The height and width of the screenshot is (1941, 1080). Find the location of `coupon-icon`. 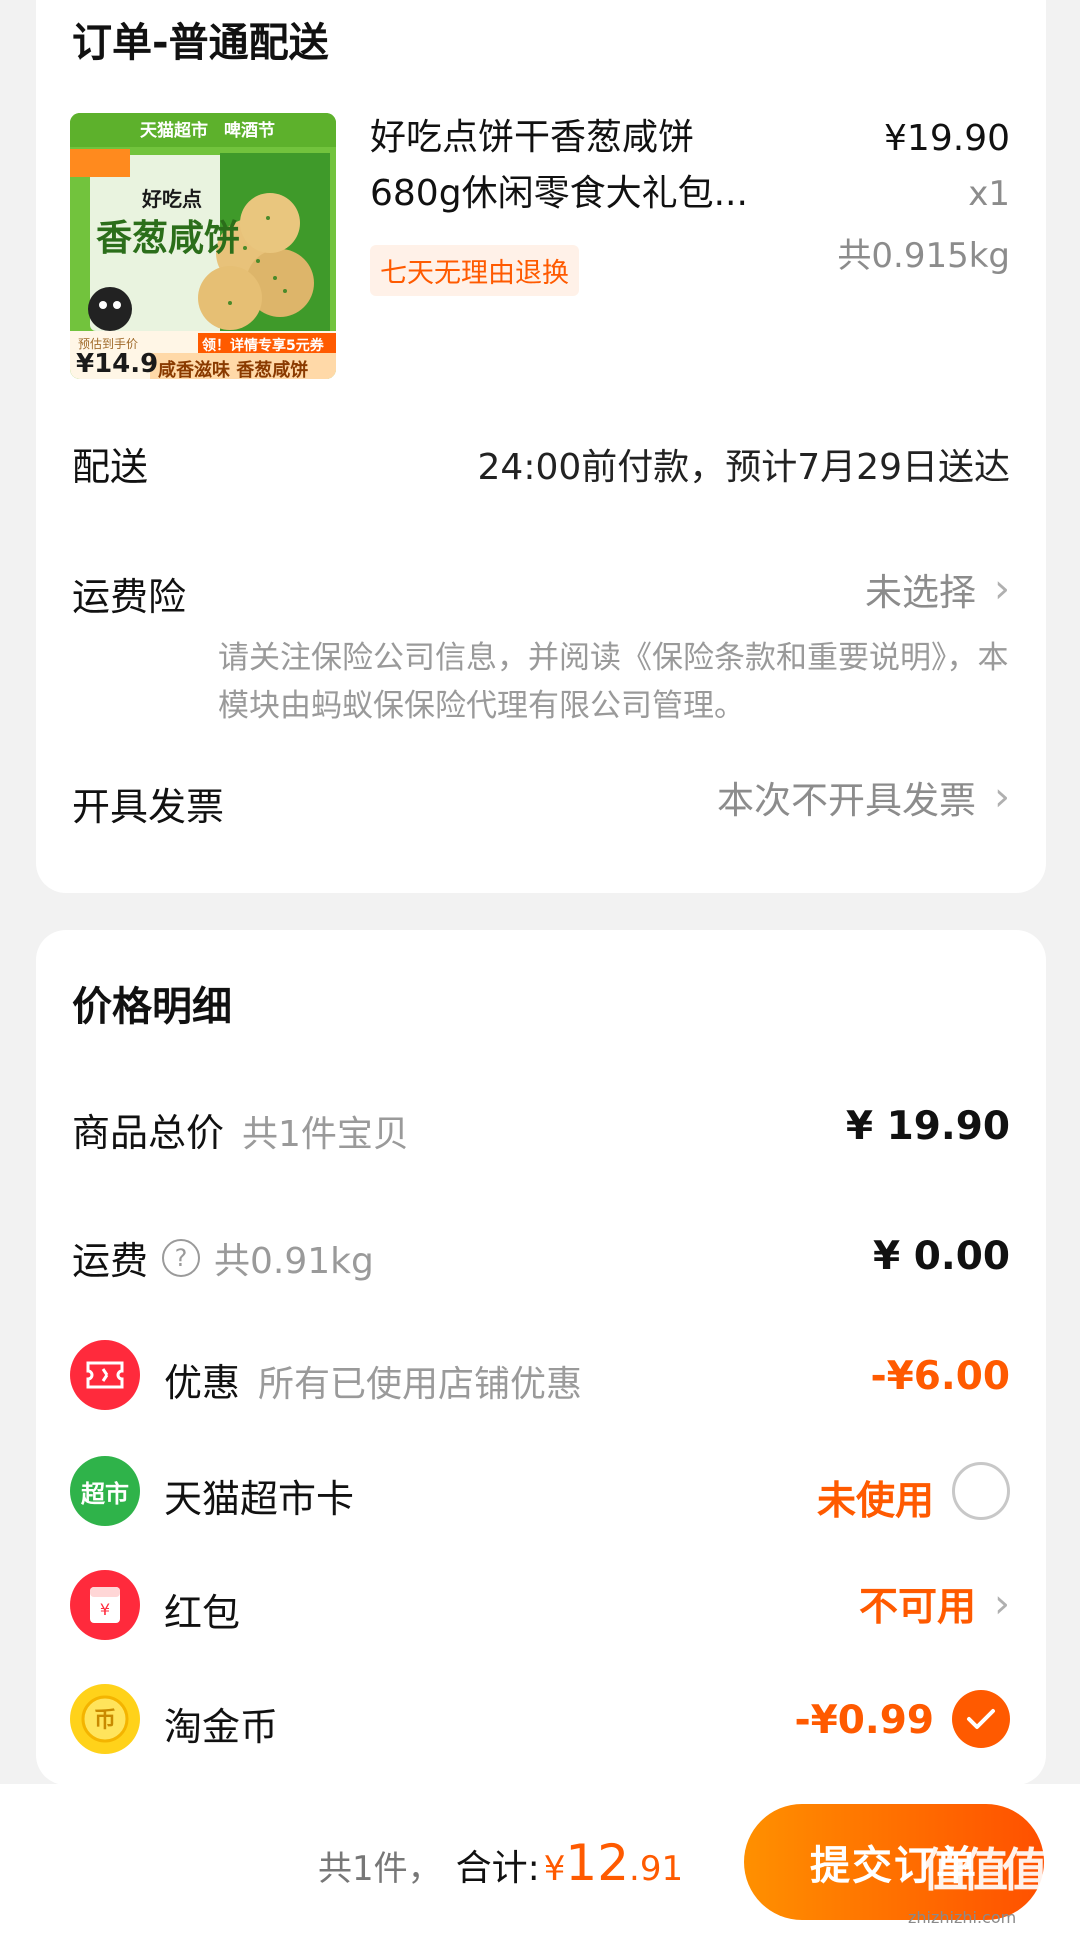

coupon-icon is located at coordinates (105, 1375).